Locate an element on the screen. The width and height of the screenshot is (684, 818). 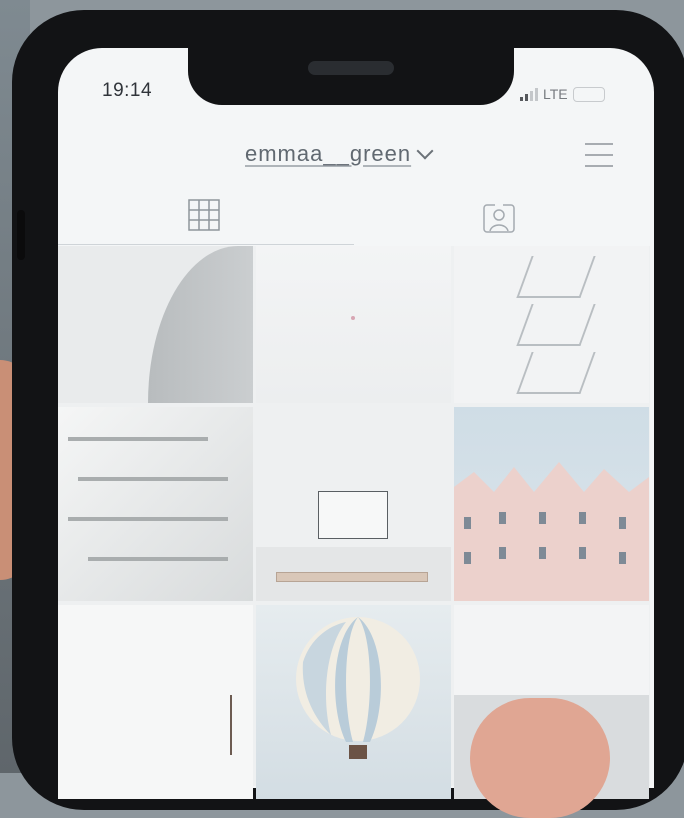
grid-icon is located at coordinates (204, 215).